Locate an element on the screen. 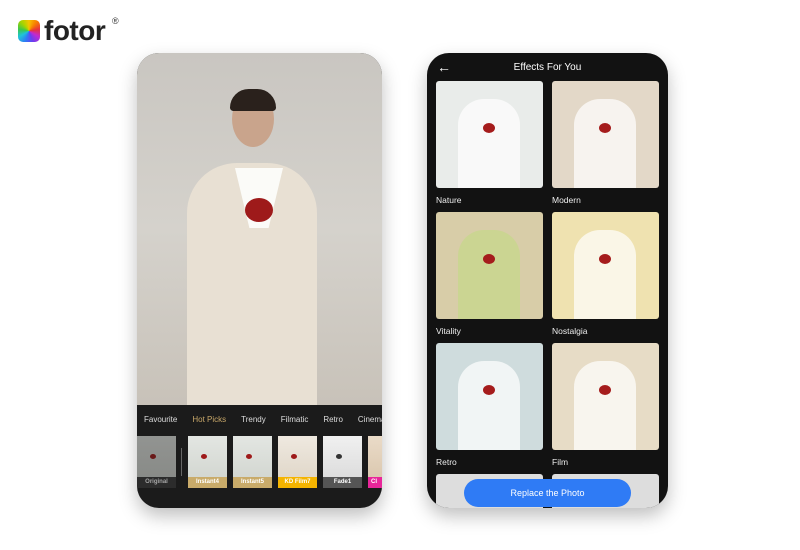 The width and height of the screenshot is (800, 550). divider is located at coordinates (181, 462).